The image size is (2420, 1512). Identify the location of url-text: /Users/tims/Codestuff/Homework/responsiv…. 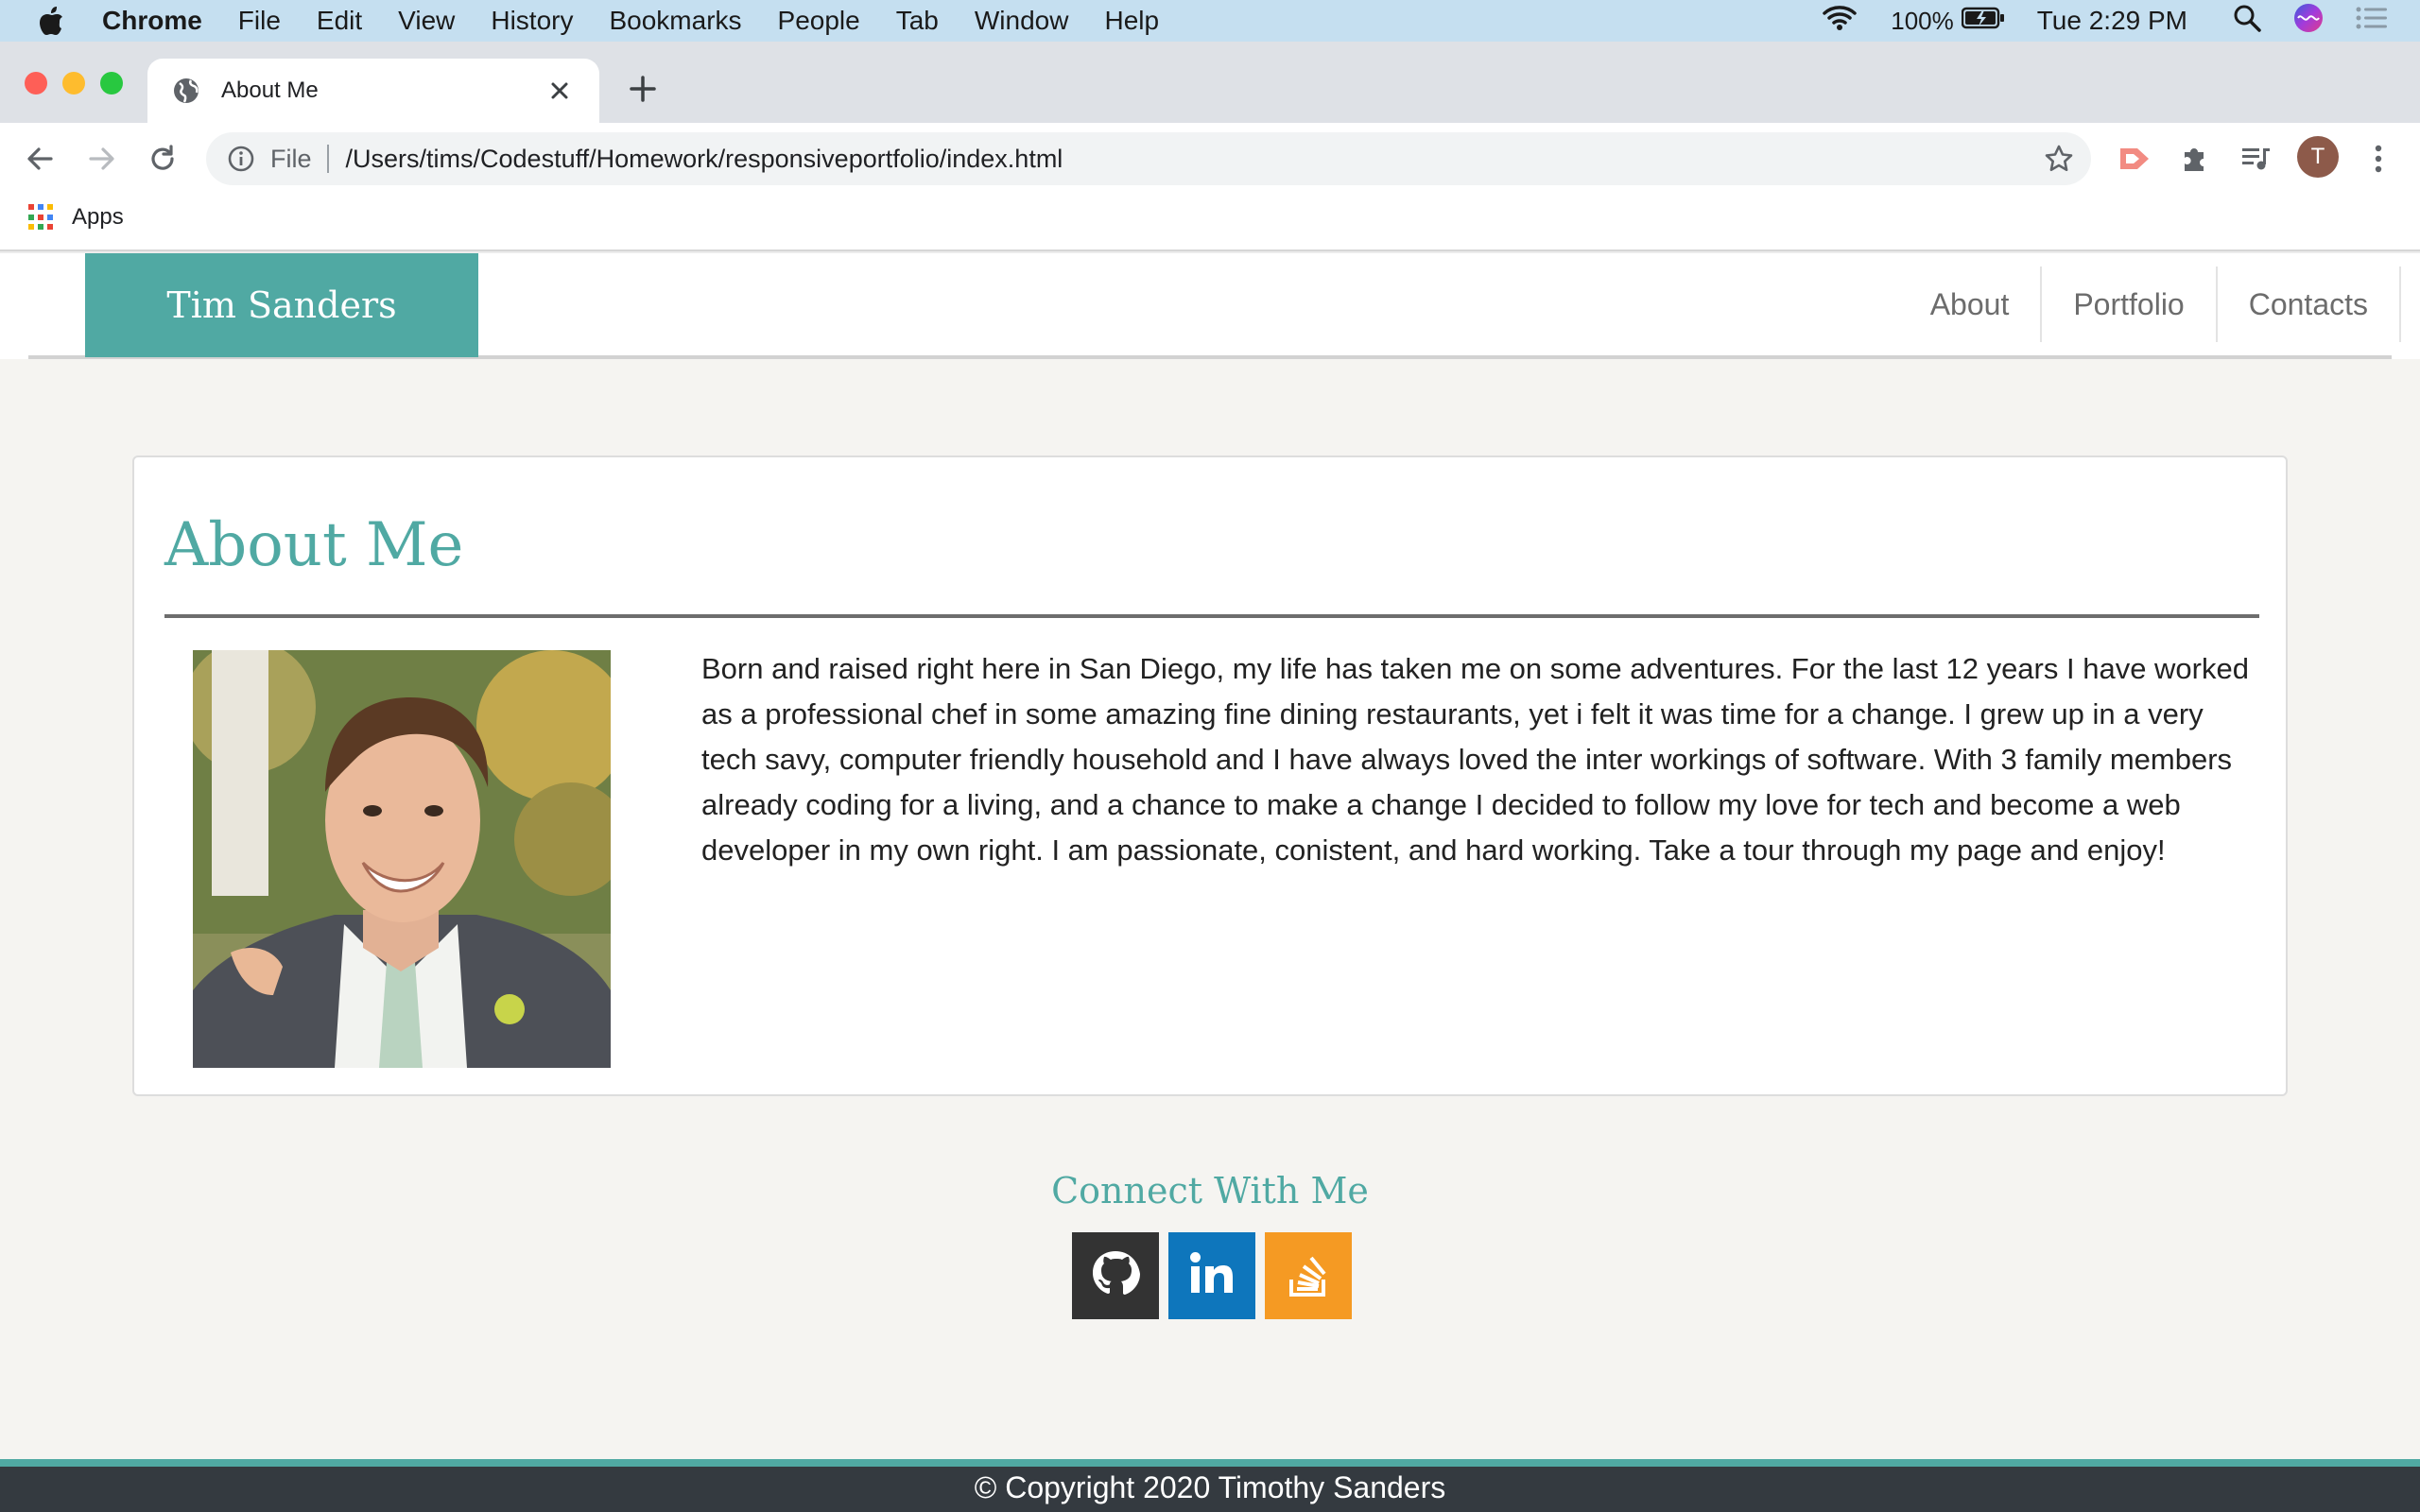
(704, 159).